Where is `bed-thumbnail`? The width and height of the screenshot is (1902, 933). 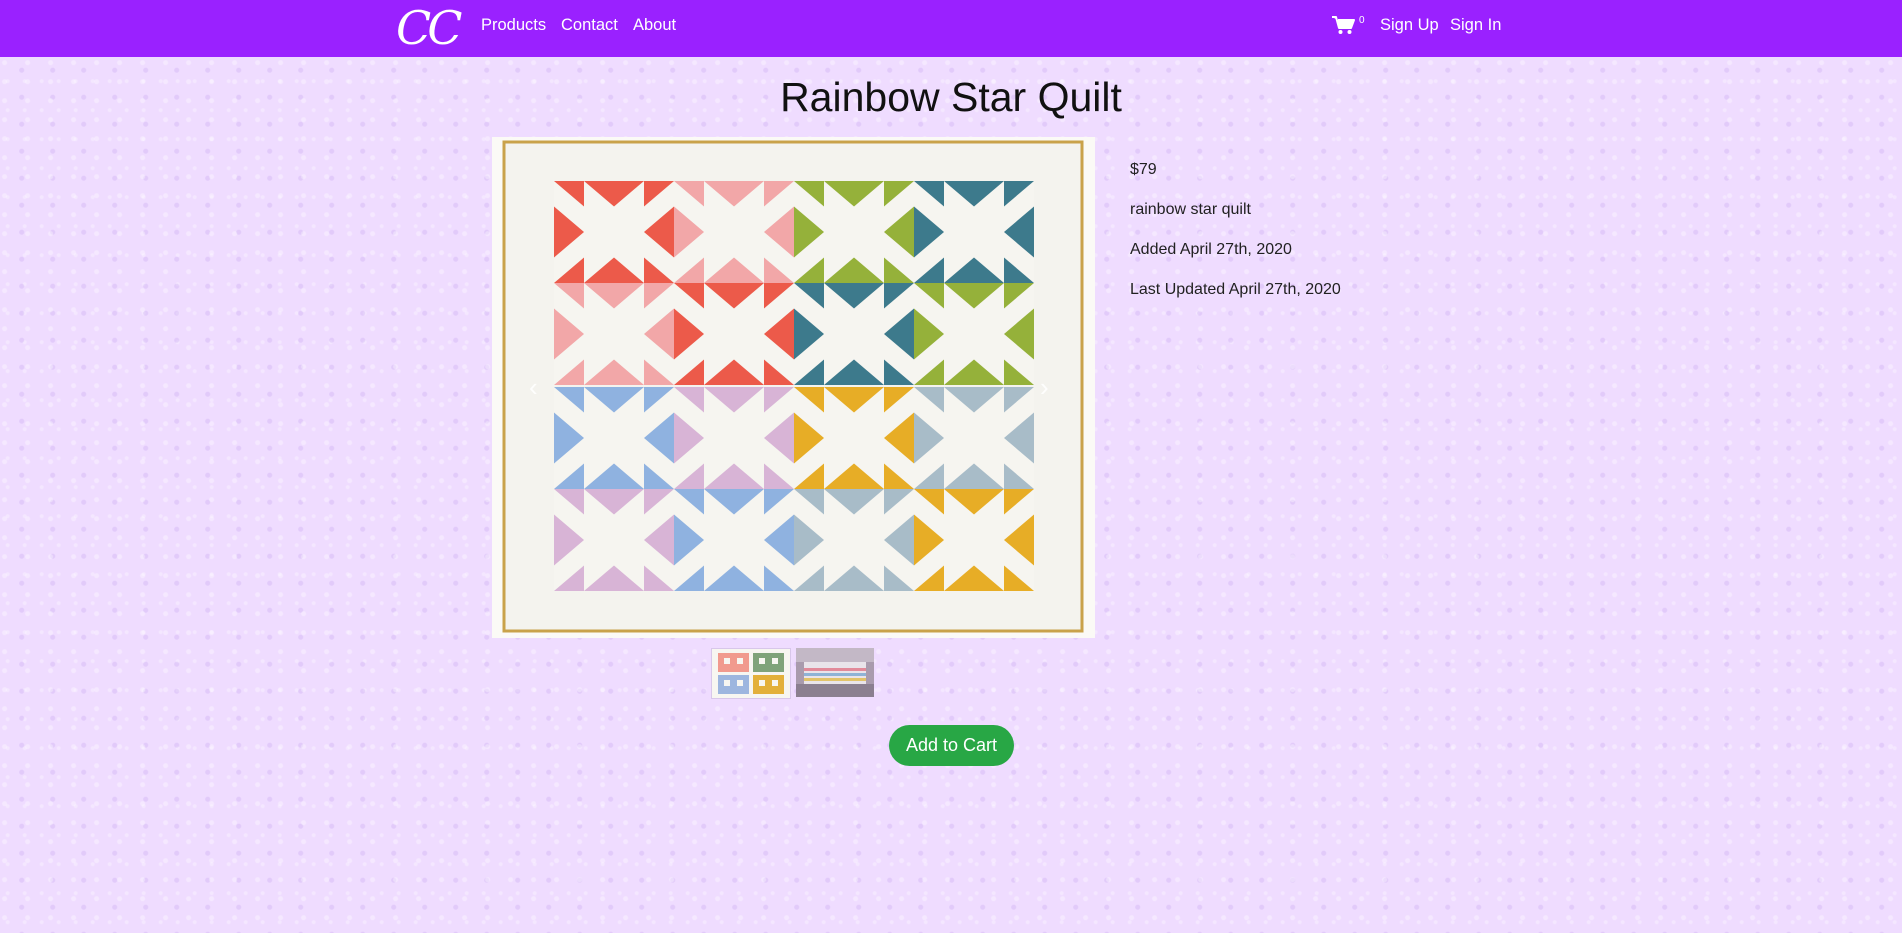 bed-thumbnail is located at coordinates (835, 672).